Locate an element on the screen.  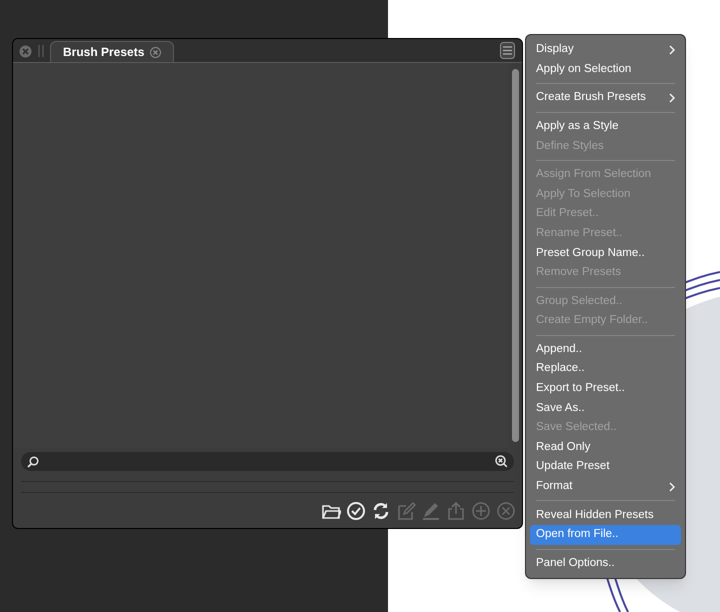
menu-icon is located at coordinates (507, 50).